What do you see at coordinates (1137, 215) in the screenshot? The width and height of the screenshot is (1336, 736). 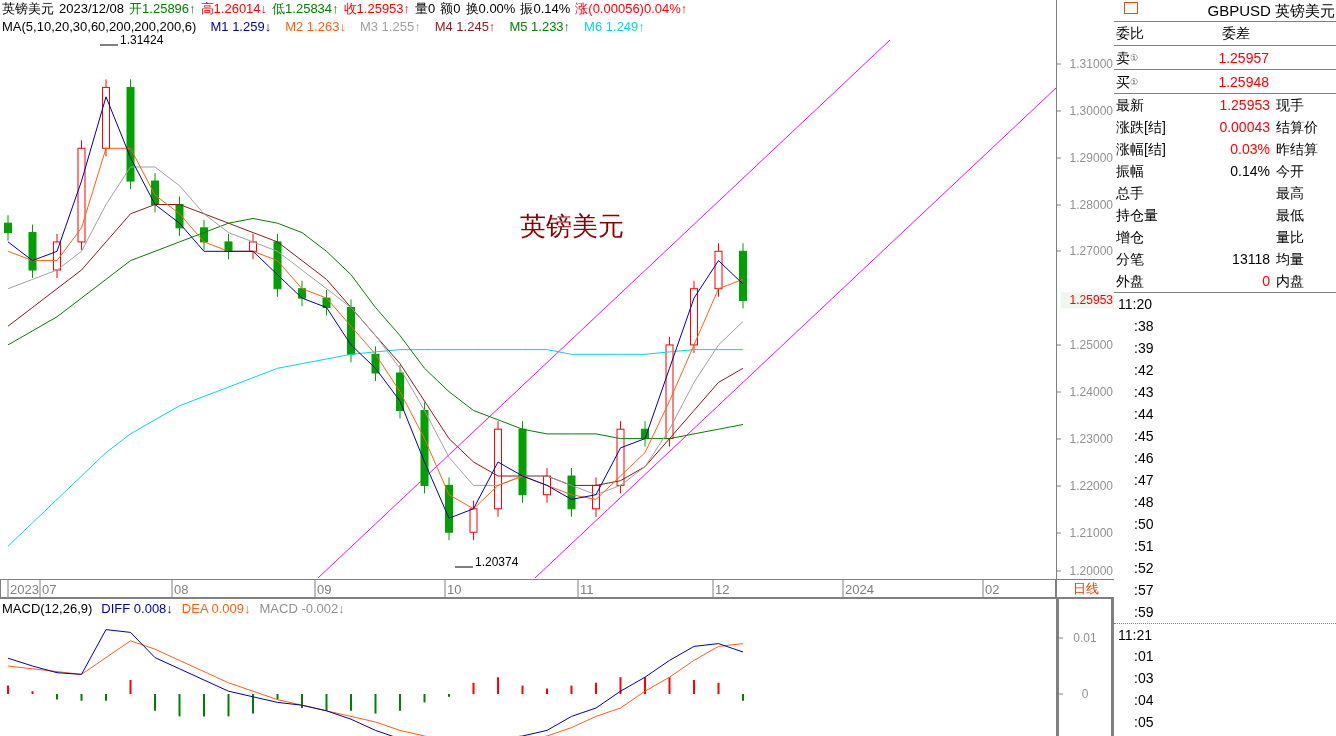 I see `stat-label: 持仓量` at bounding box center [1137, 215].